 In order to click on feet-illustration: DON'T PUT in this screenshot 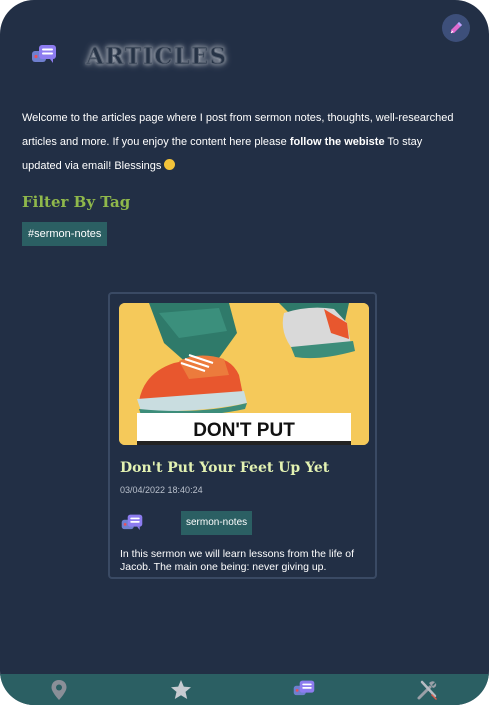, I will do `click(244, 374)`.